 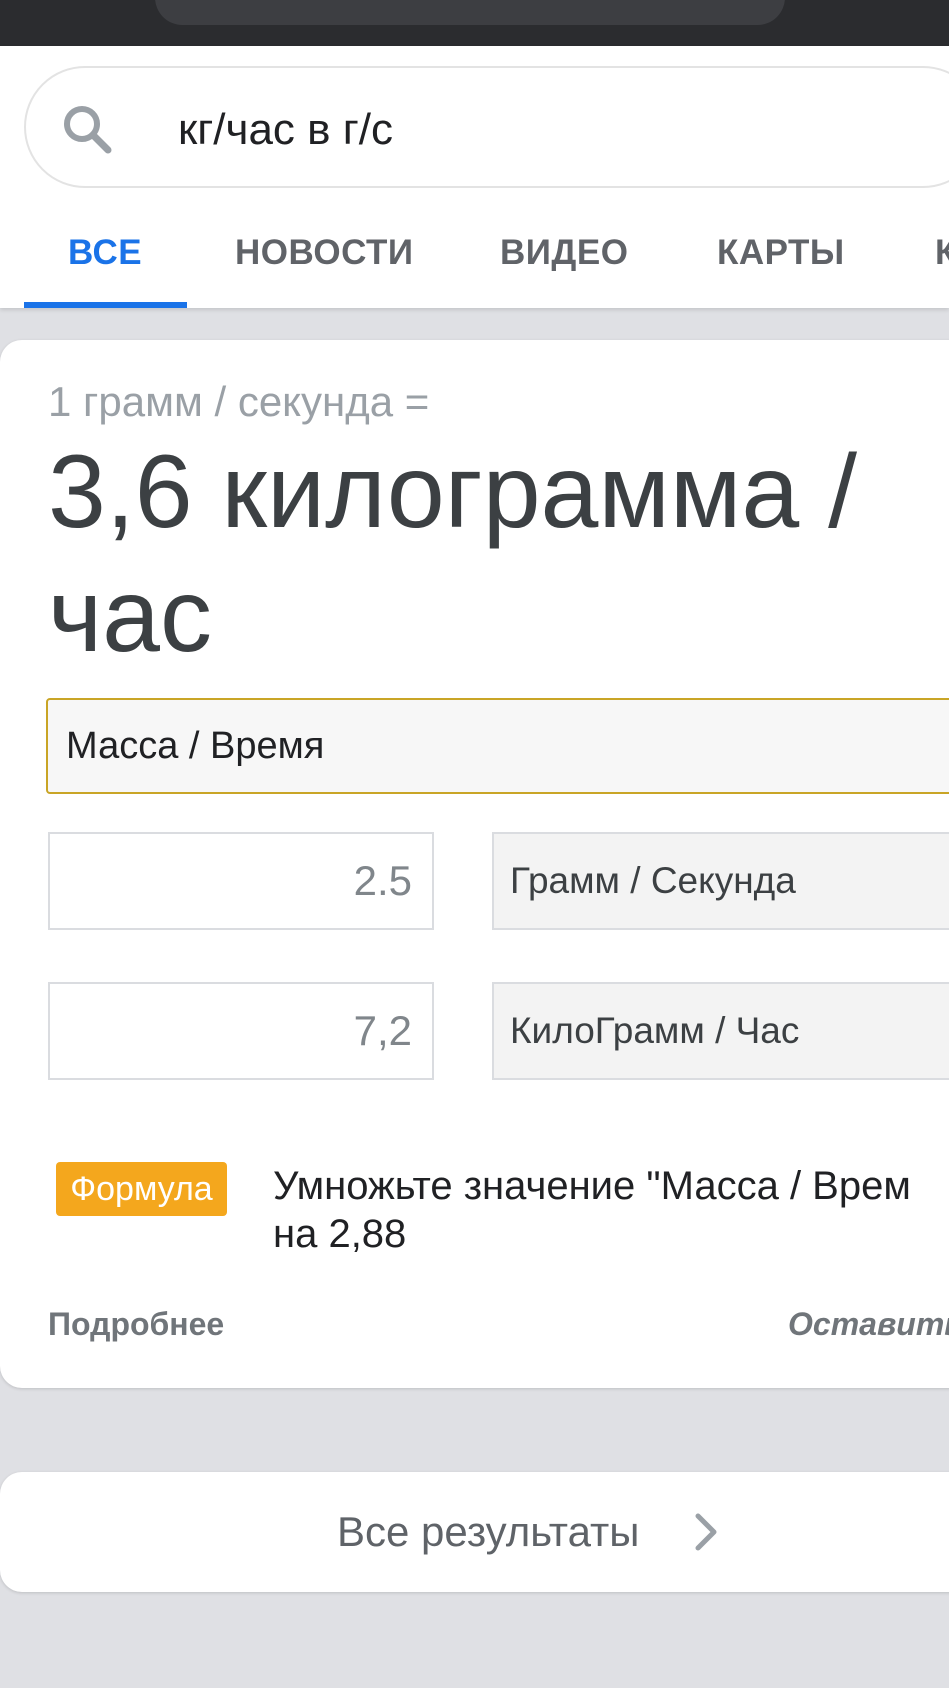 I want to click on formula-badge: Формула, so click(x=141, y=1189).